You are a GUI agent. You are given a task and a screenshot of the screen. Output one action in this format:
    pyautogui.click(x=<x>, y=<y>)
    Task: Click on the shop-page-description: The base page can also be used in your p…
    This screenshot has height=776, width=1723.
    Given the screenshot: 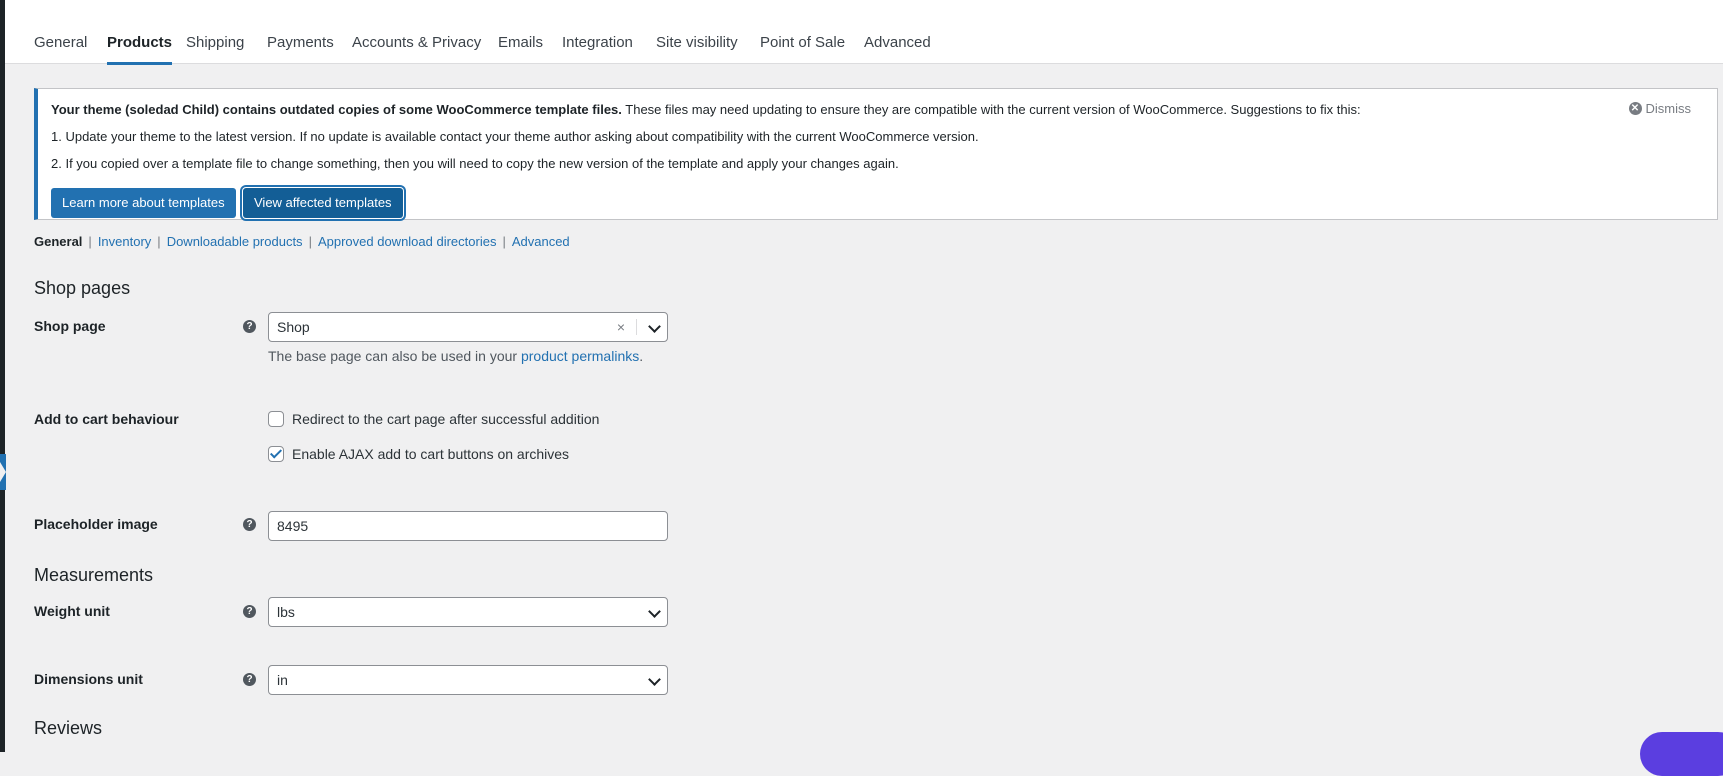 What is the action you would take?
    pyautogui.click(x=456, y=356)
    